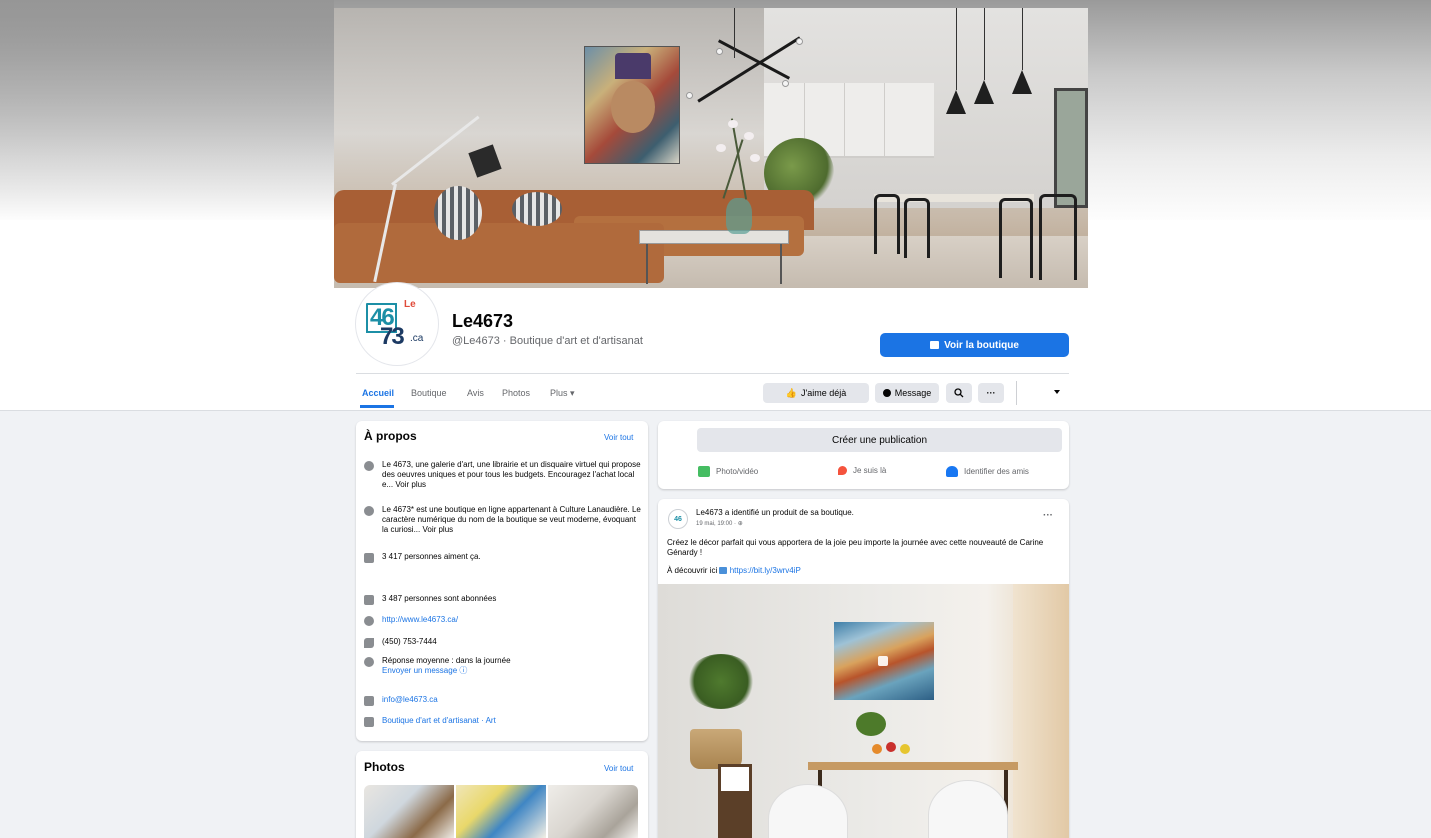  What do you see at coordinates (791, 392) in the screenshot?
I see `thumbs-up-icon: 👍` at bounding box center [791, 392].